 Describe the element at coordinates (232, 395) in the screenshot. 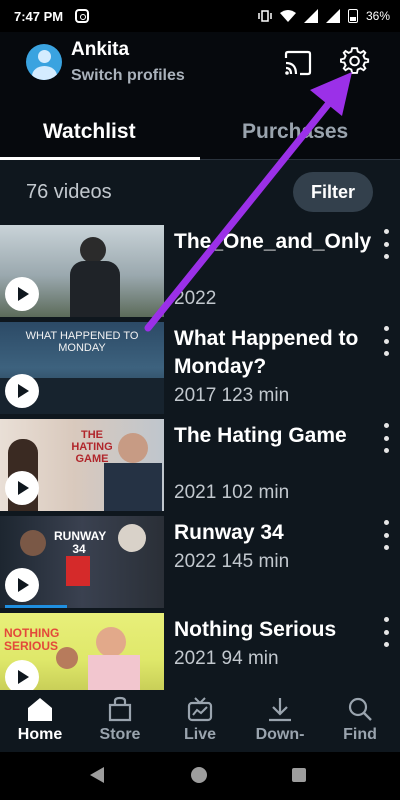

I see `item-meta: 2017 123 min` at that location.